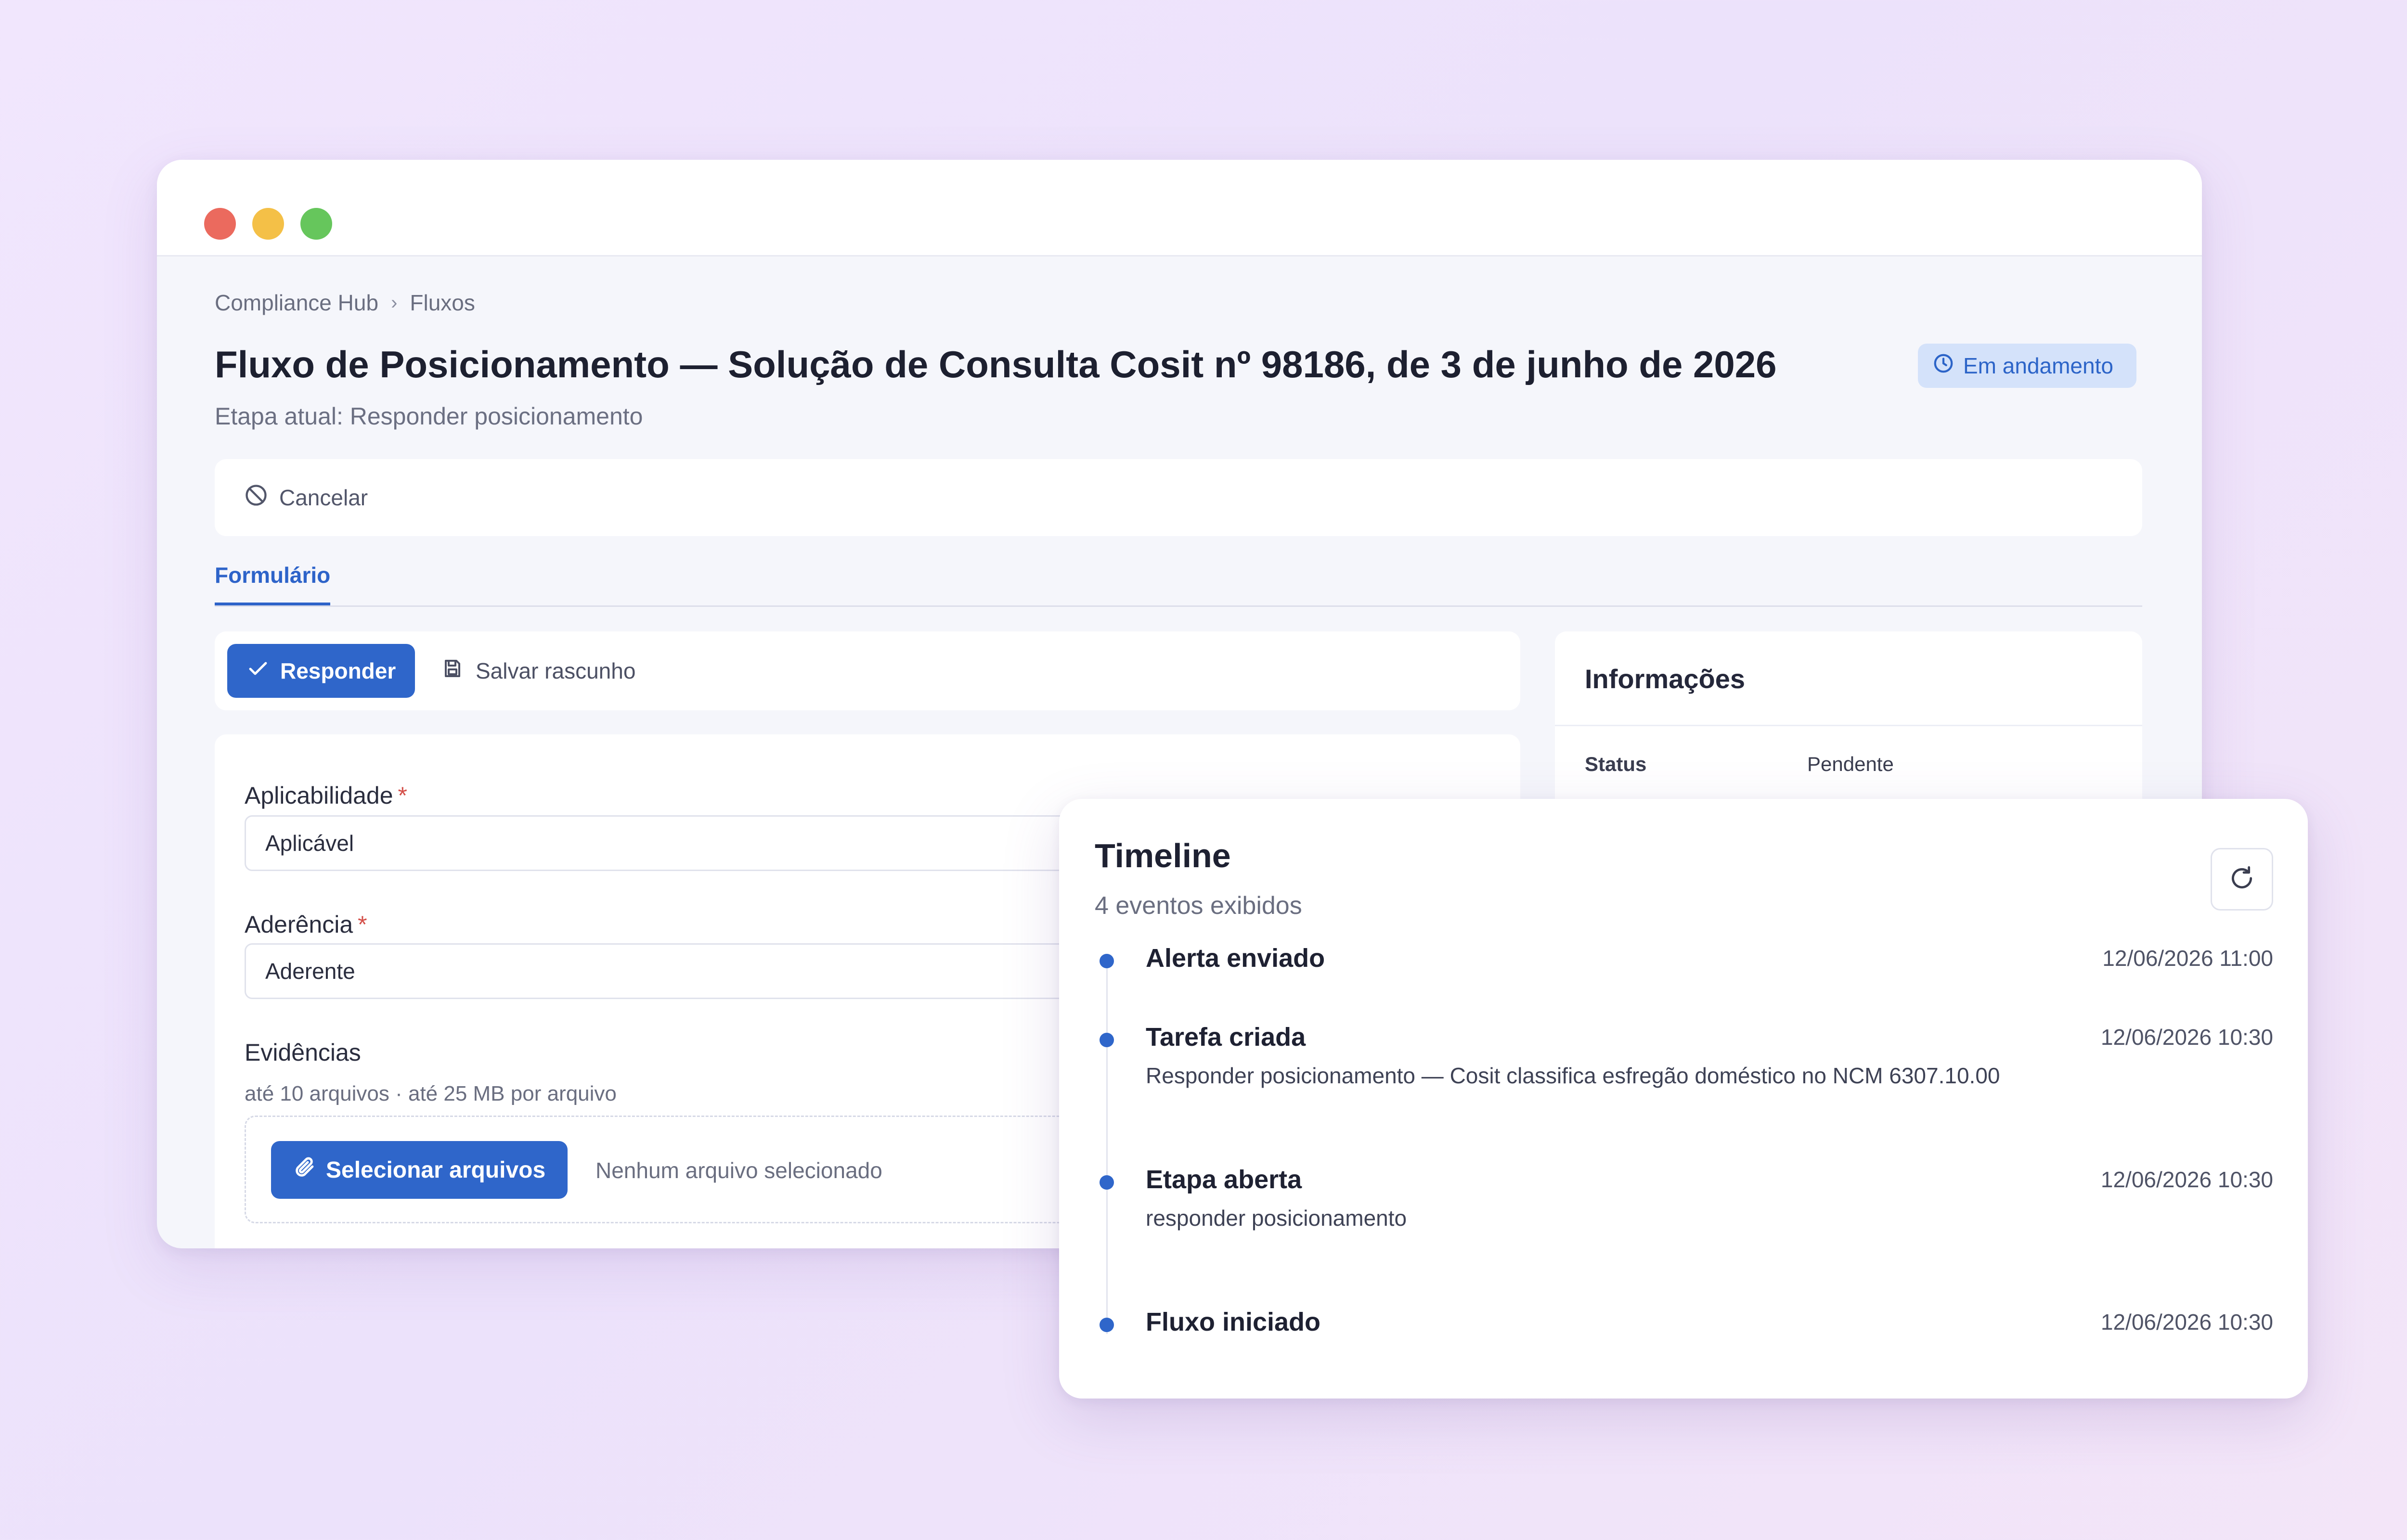 The height and width of the screenshot is (1540, 2407). I want to click on timeline-event-count: 4 eventos exibidos, so click(1198, 906).